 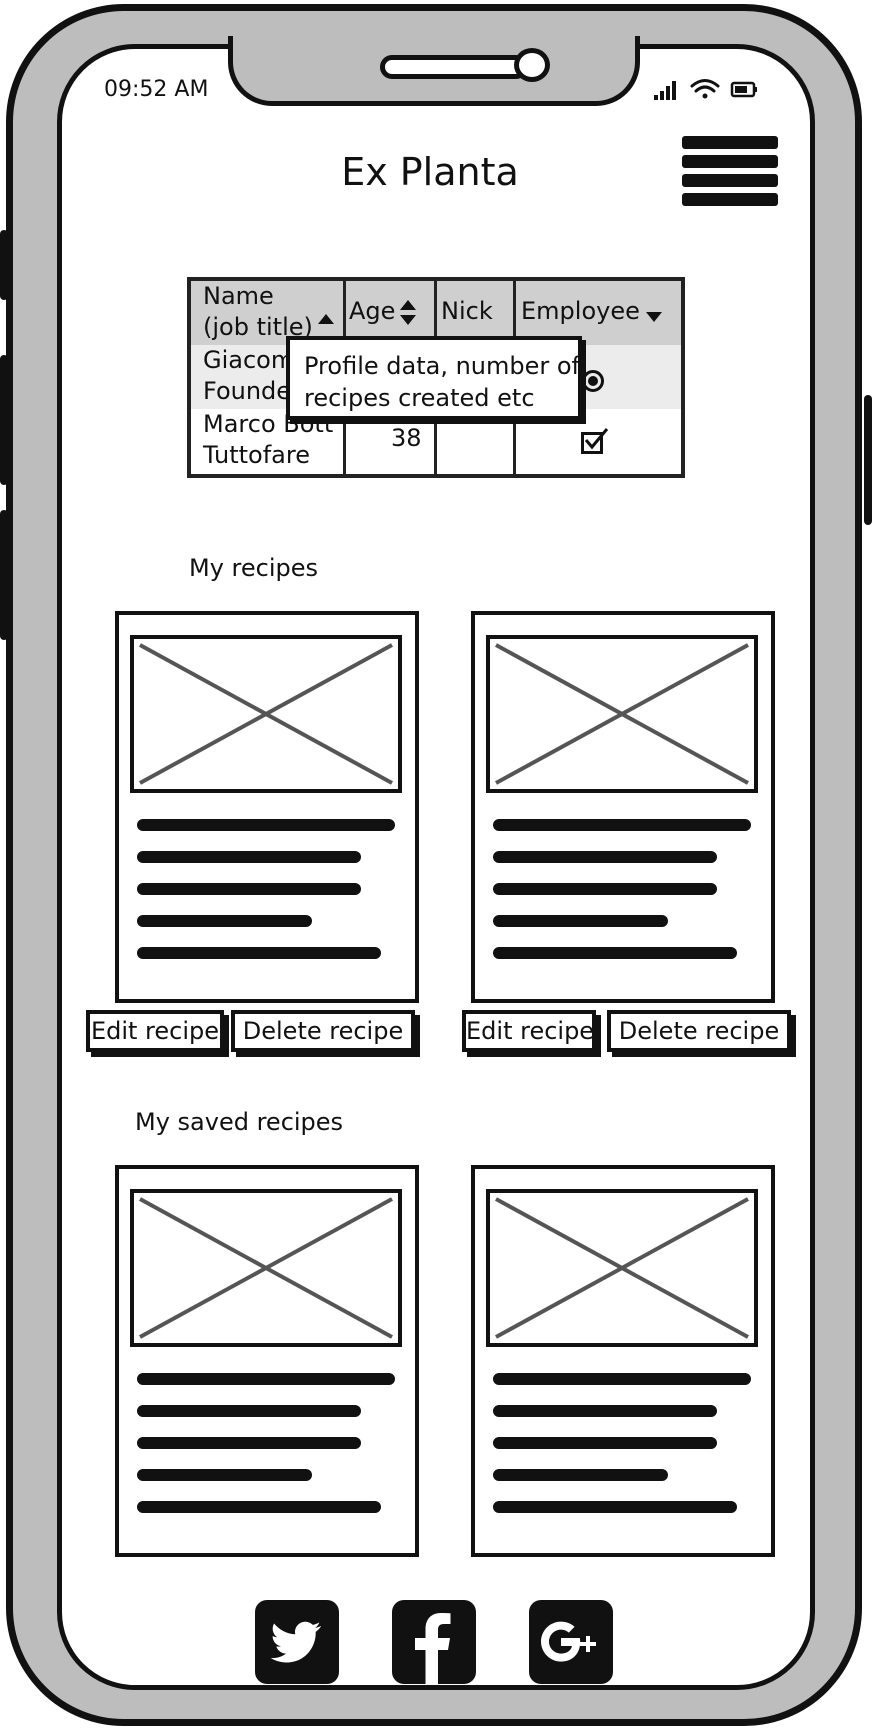 What do you see at coordinates (254, 568) in the screenshot?
I see `section-title-my-recipes: My recipes` at bounding box center [254, 568].